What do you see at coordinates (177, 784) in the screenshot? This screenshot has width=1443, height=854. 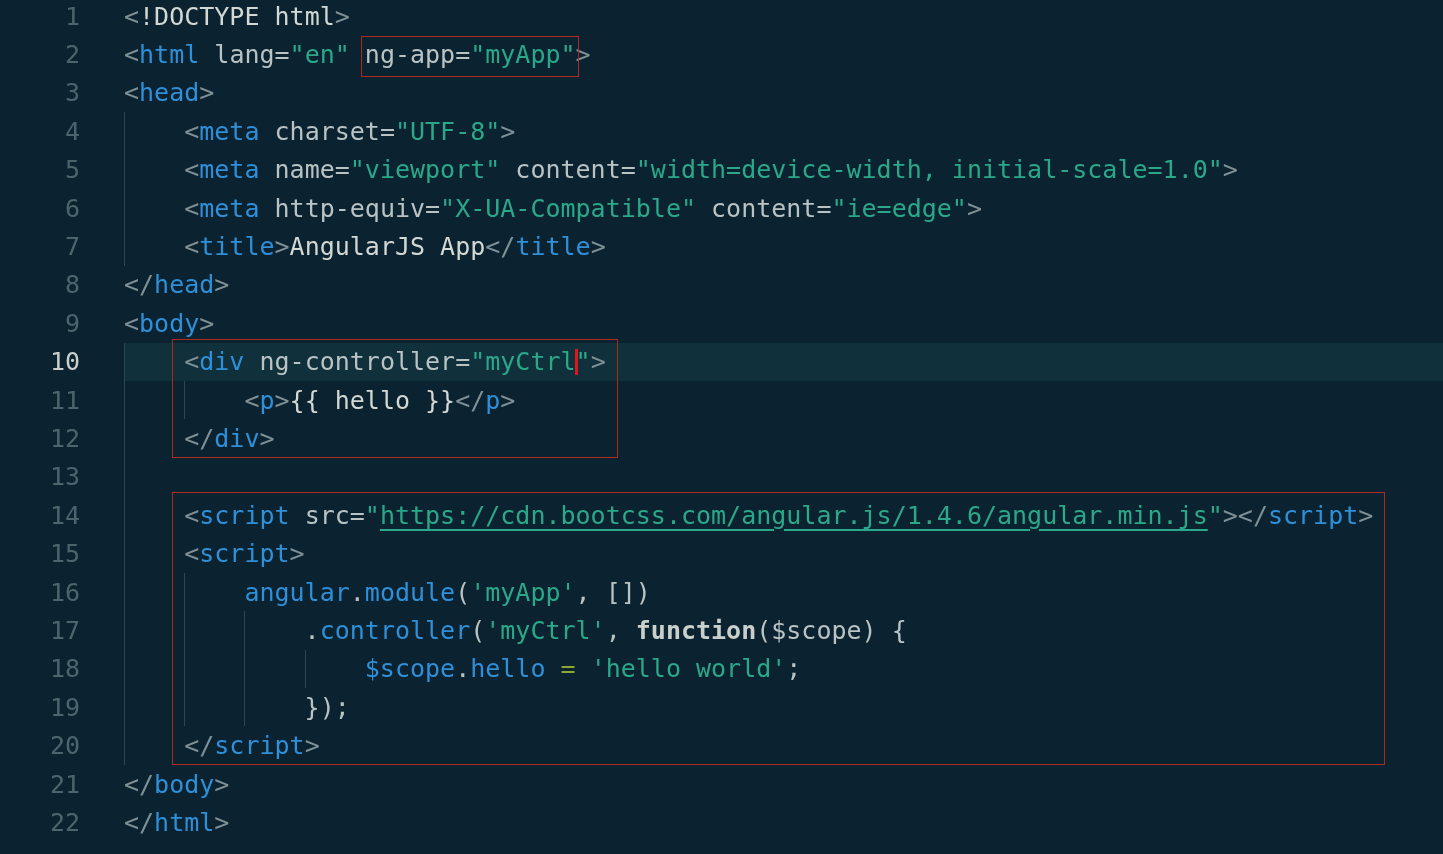 I see `code-line: </body>` at bounding box center [177, 784].